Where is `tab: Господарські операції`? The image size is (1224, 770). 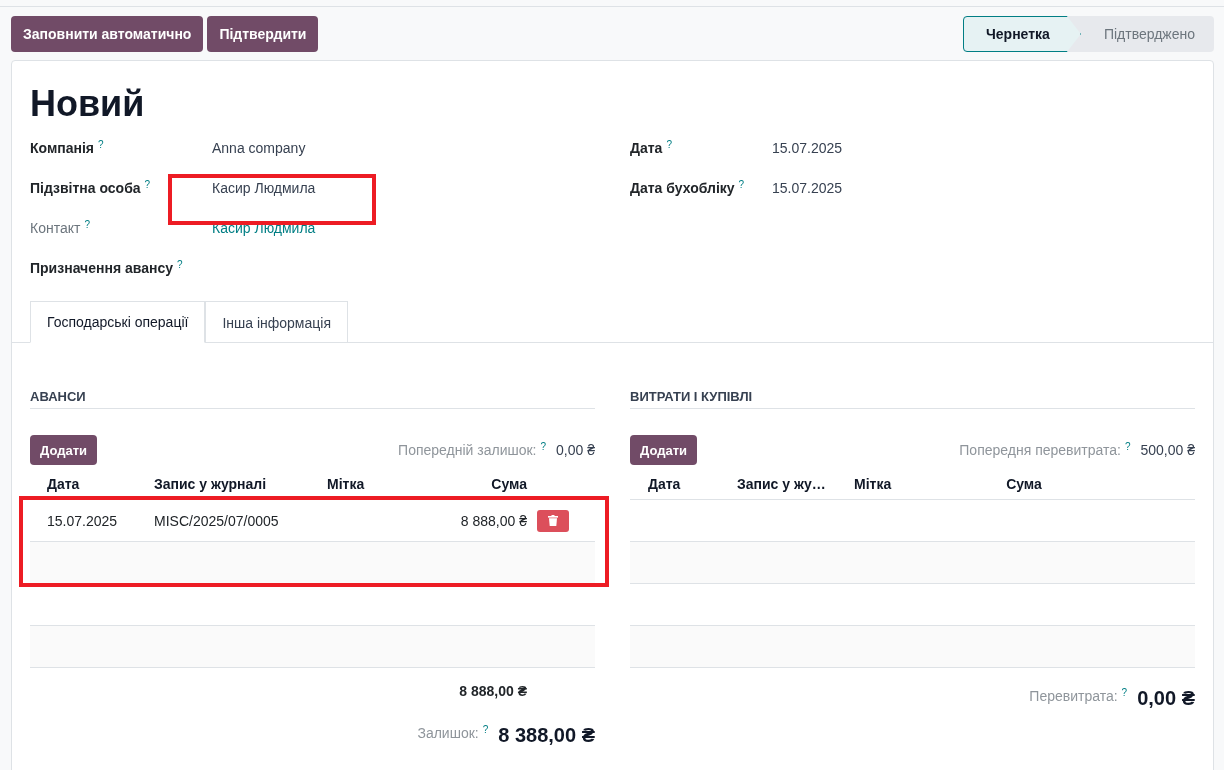
tab: Господарські операції is located at coordinates (118, 322).